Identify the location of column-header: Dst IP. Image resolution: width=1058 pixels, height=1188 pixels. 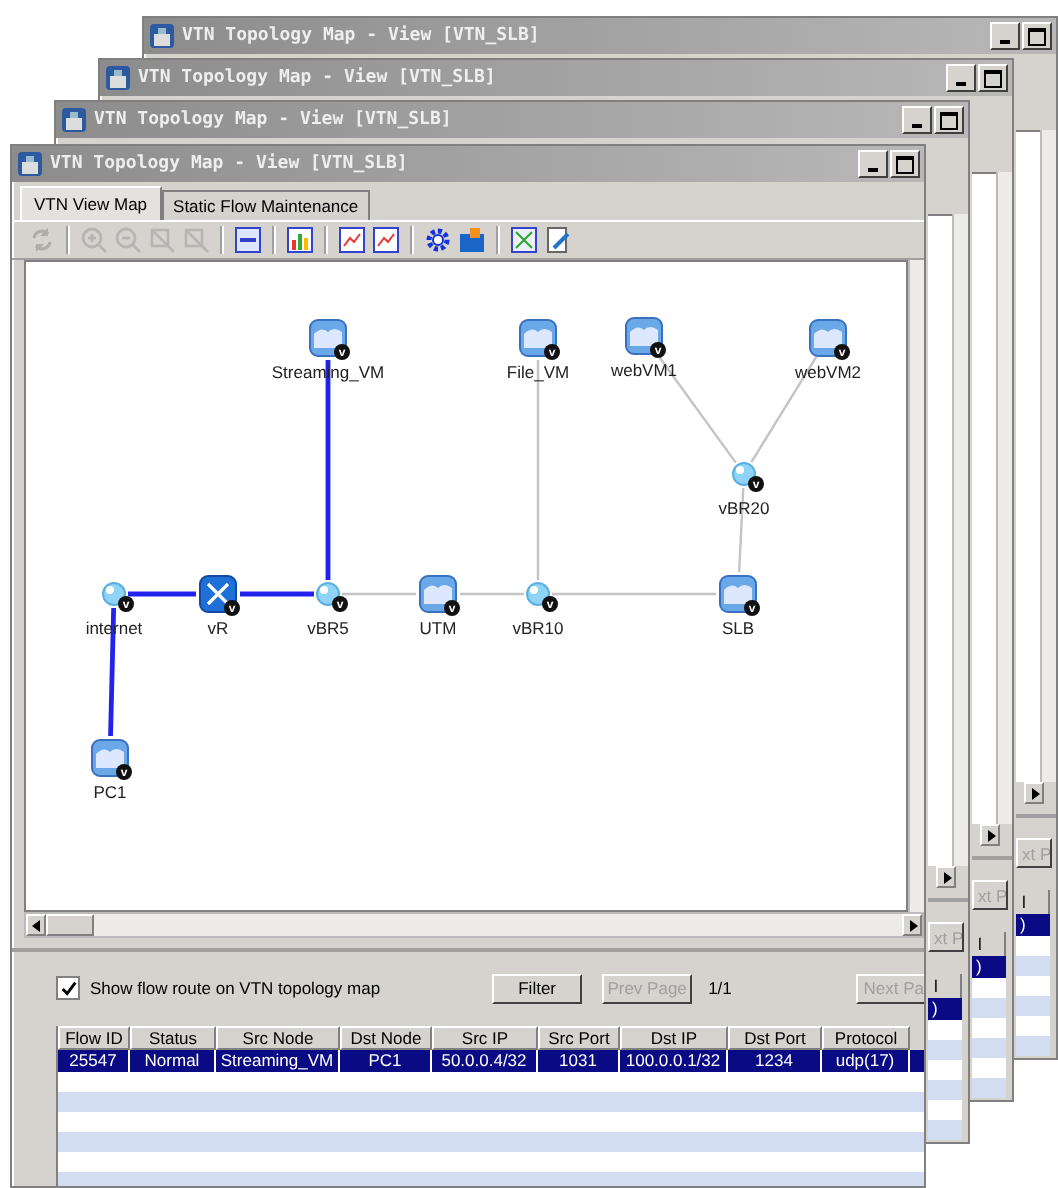
(674, 1038).